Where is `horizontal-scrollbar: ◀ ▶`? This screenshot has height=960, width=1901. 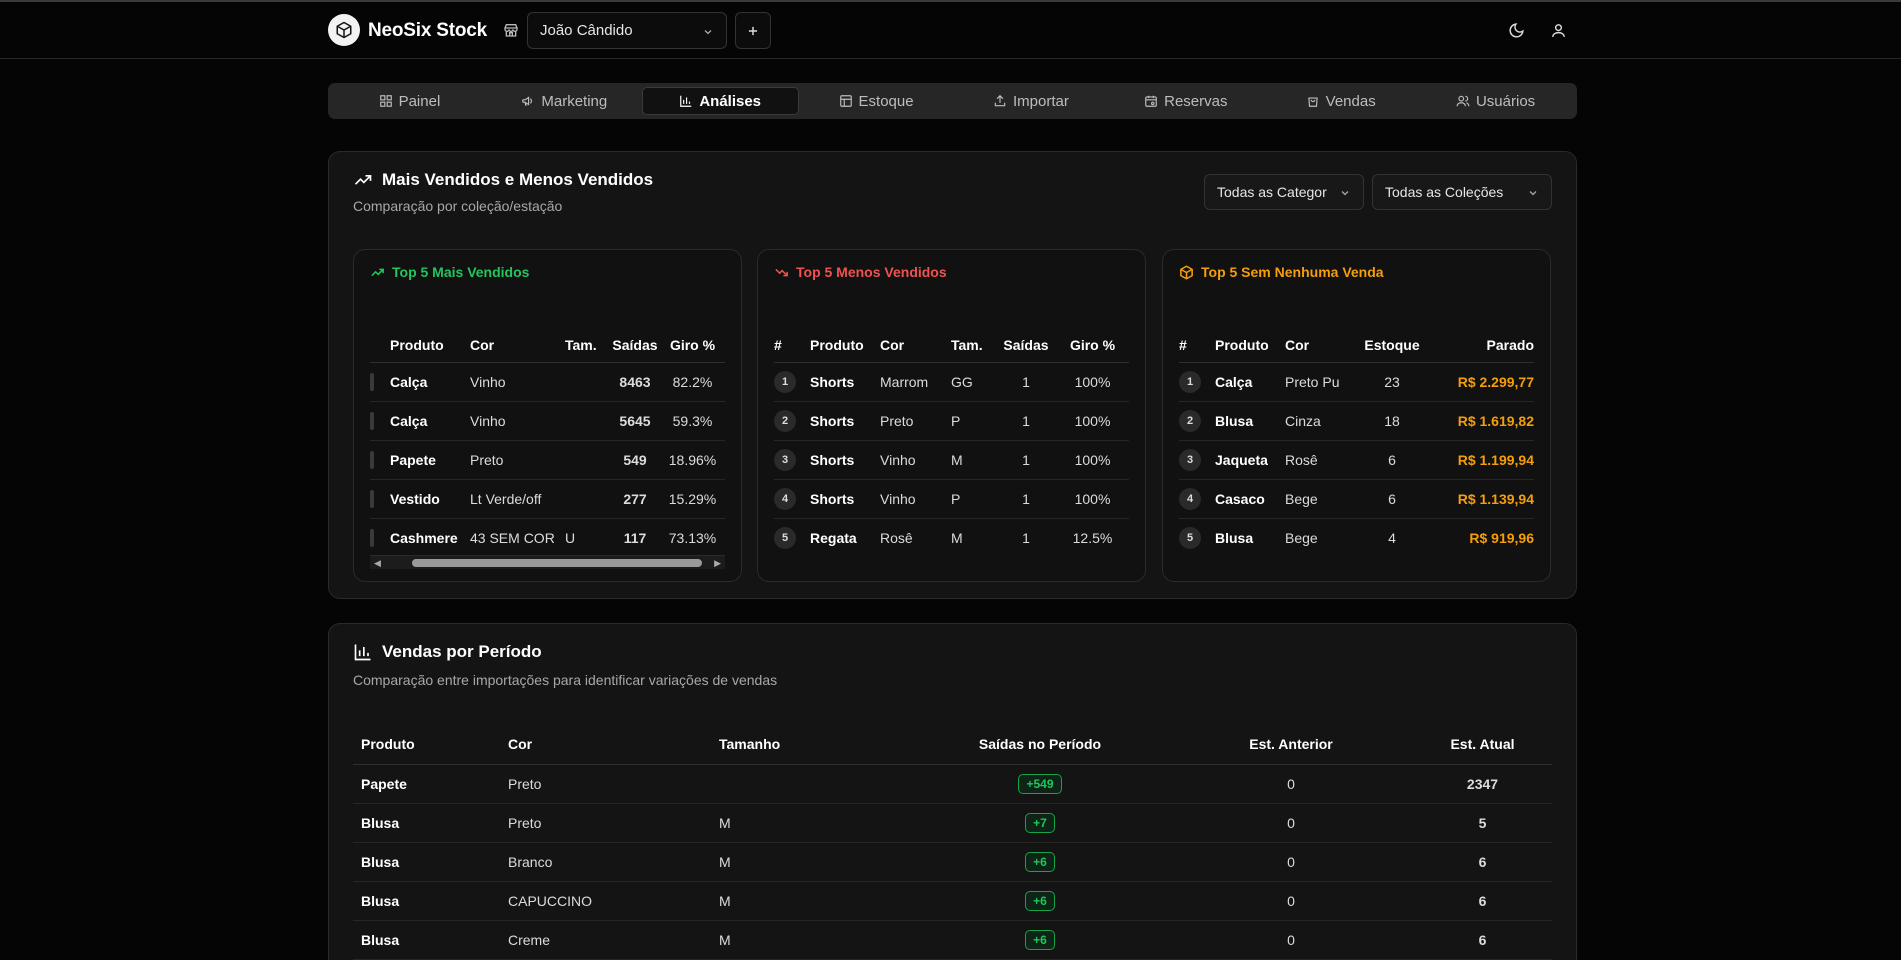 horizontal-scrollbar: ◀ ▶ is located at coordinates (547, 562).